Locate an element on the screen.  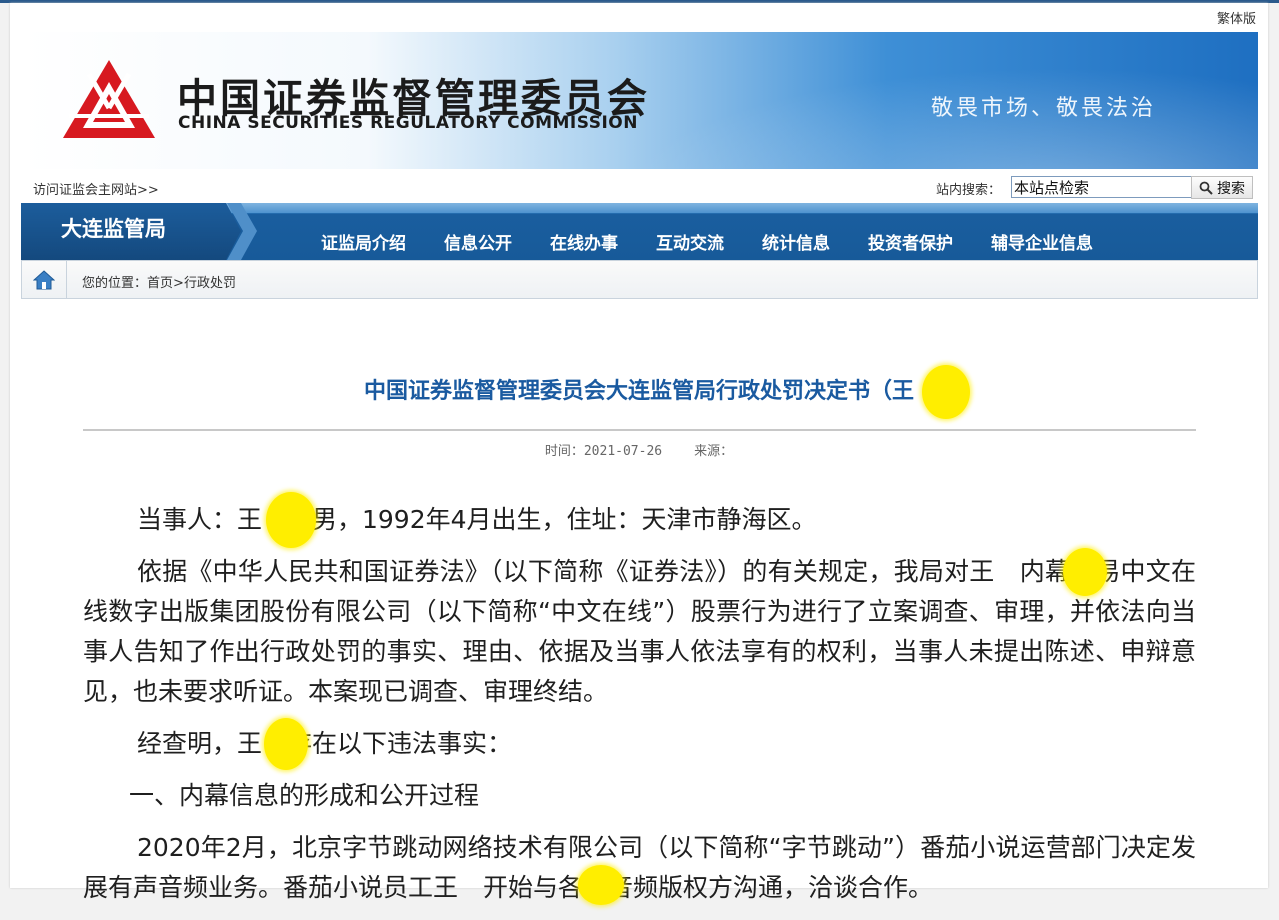
search-icon is located at coordinates (1206, 188).